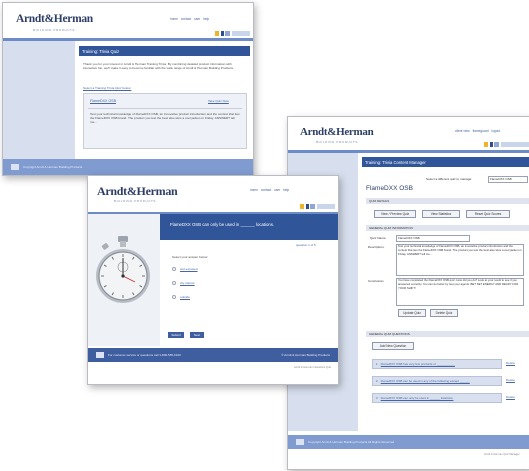 Image resolution: width=529 pixels, height=471 pixels. Describe the element at coordinates (185, 297) in the screenshot. I see `answer-3-label: outside` at that location.